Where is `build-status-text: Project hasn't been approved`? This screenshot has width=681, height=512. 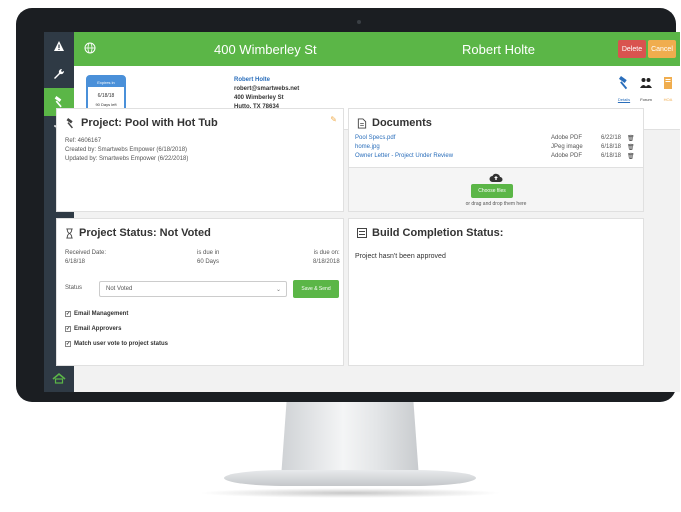 build-status-text: Project hasn't been approved is located at coordinates (400, 256).